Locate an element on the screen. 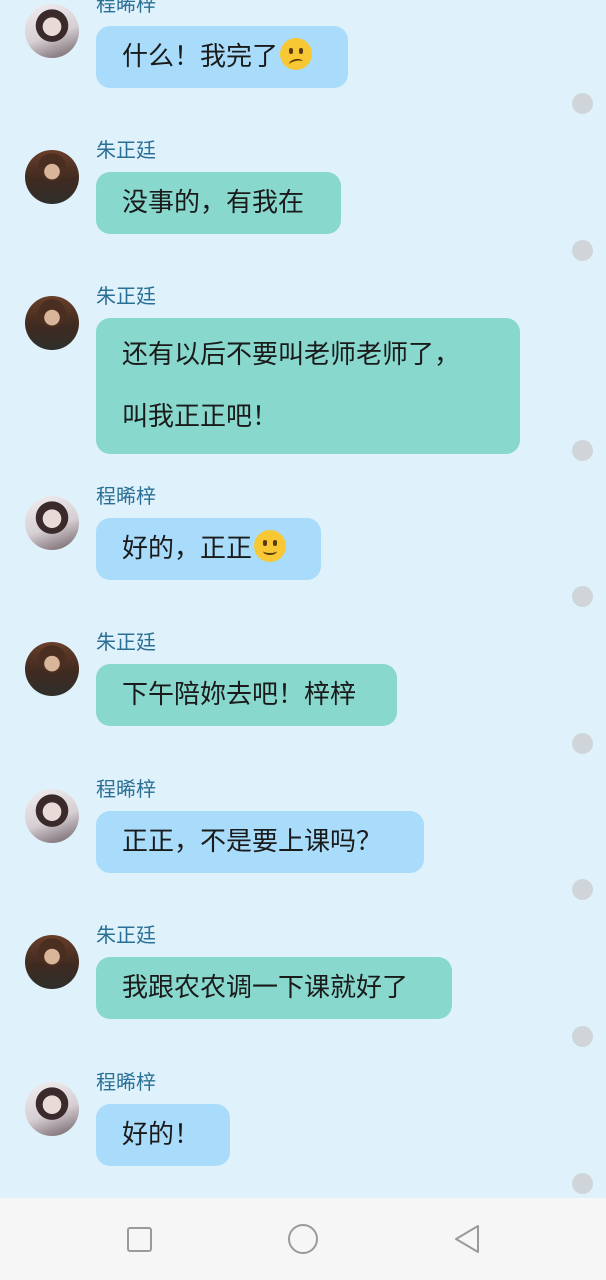  home-icon is located at coordinates (303, 1239).